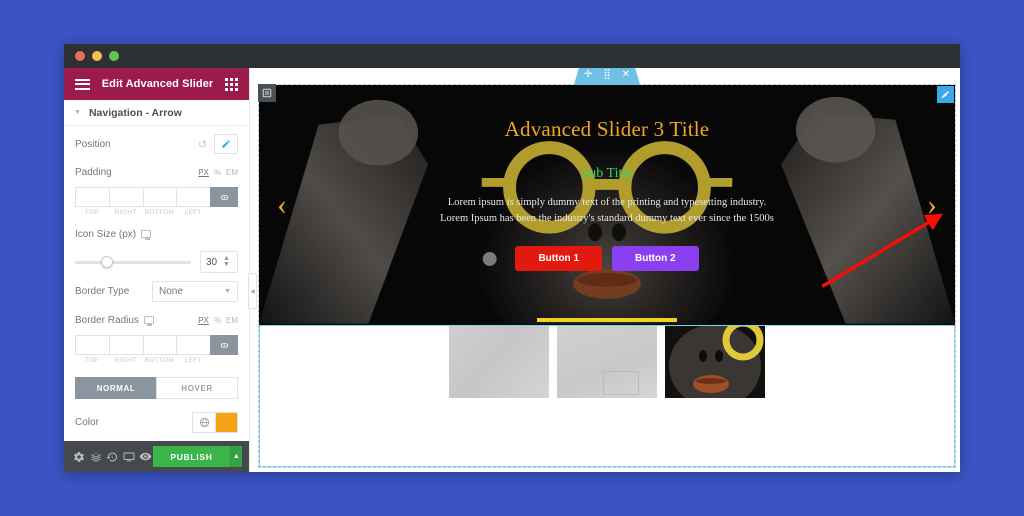  I want to click on padding-units: PX % EM, so click(218, 172).